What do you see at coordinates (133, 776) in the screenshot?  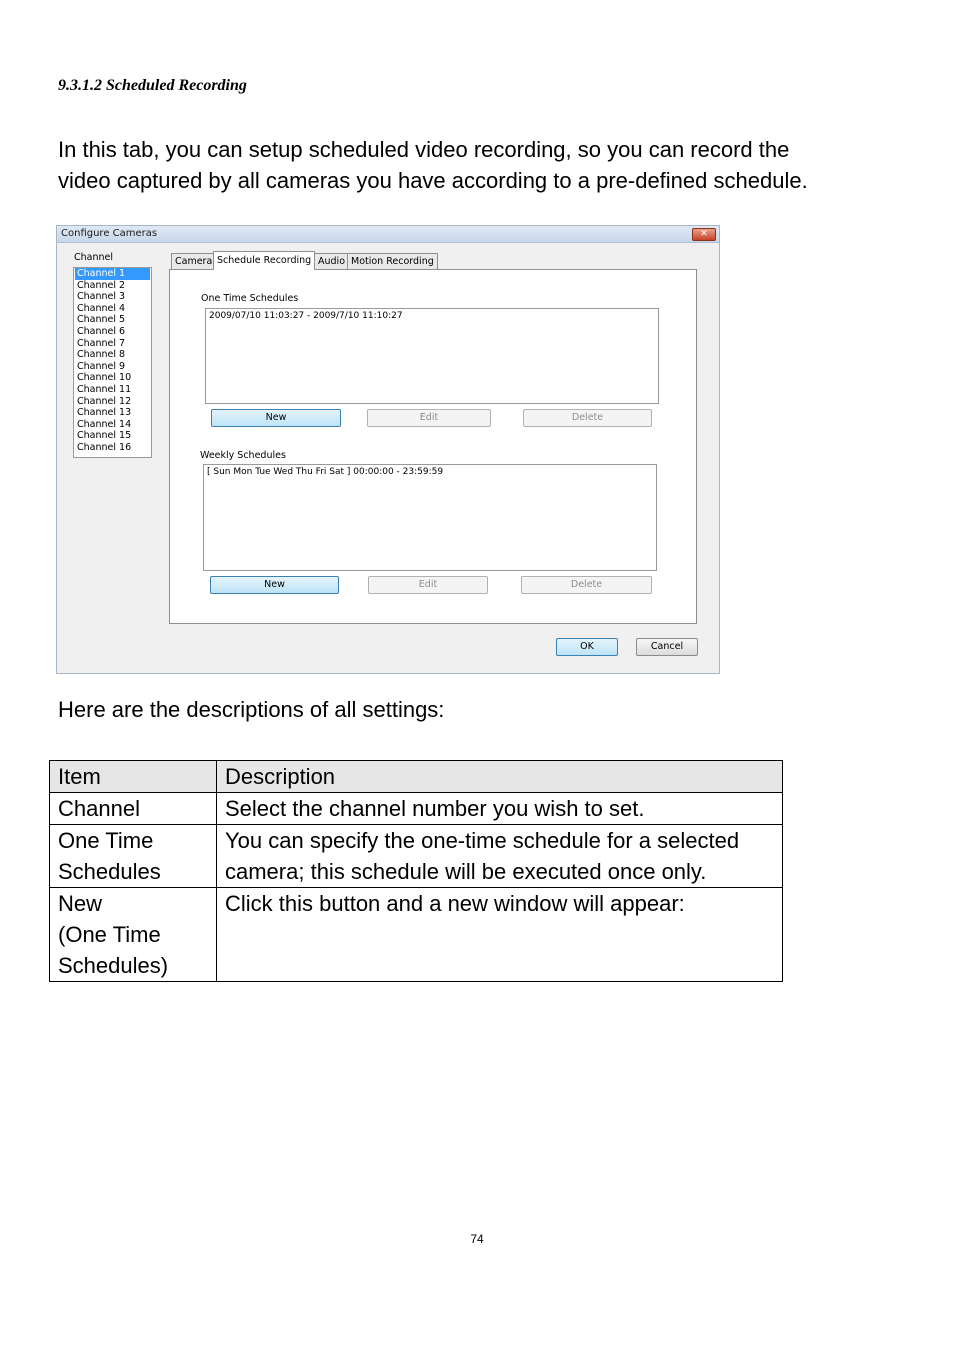 I see `header-item: Item` at bounding box center [133, 776].